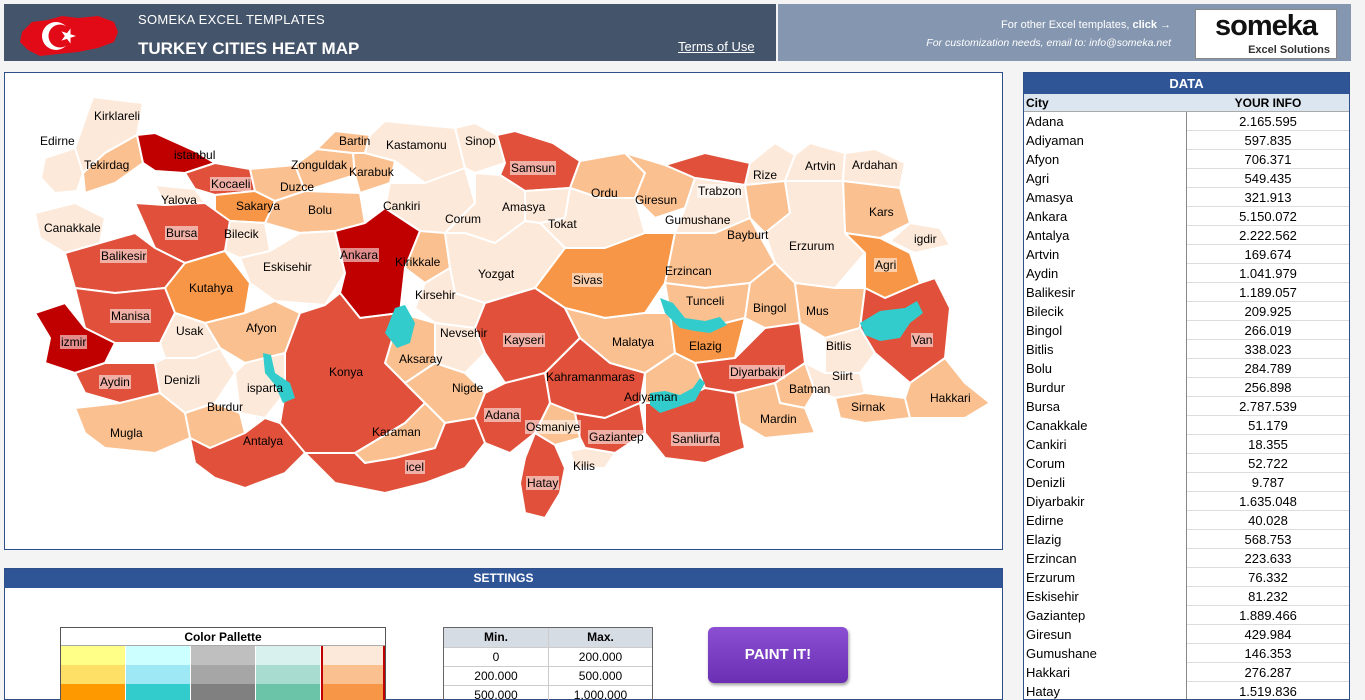 The image size is (1365, 700). I want to click on city-cell: Elazig, so click(1105, 539).